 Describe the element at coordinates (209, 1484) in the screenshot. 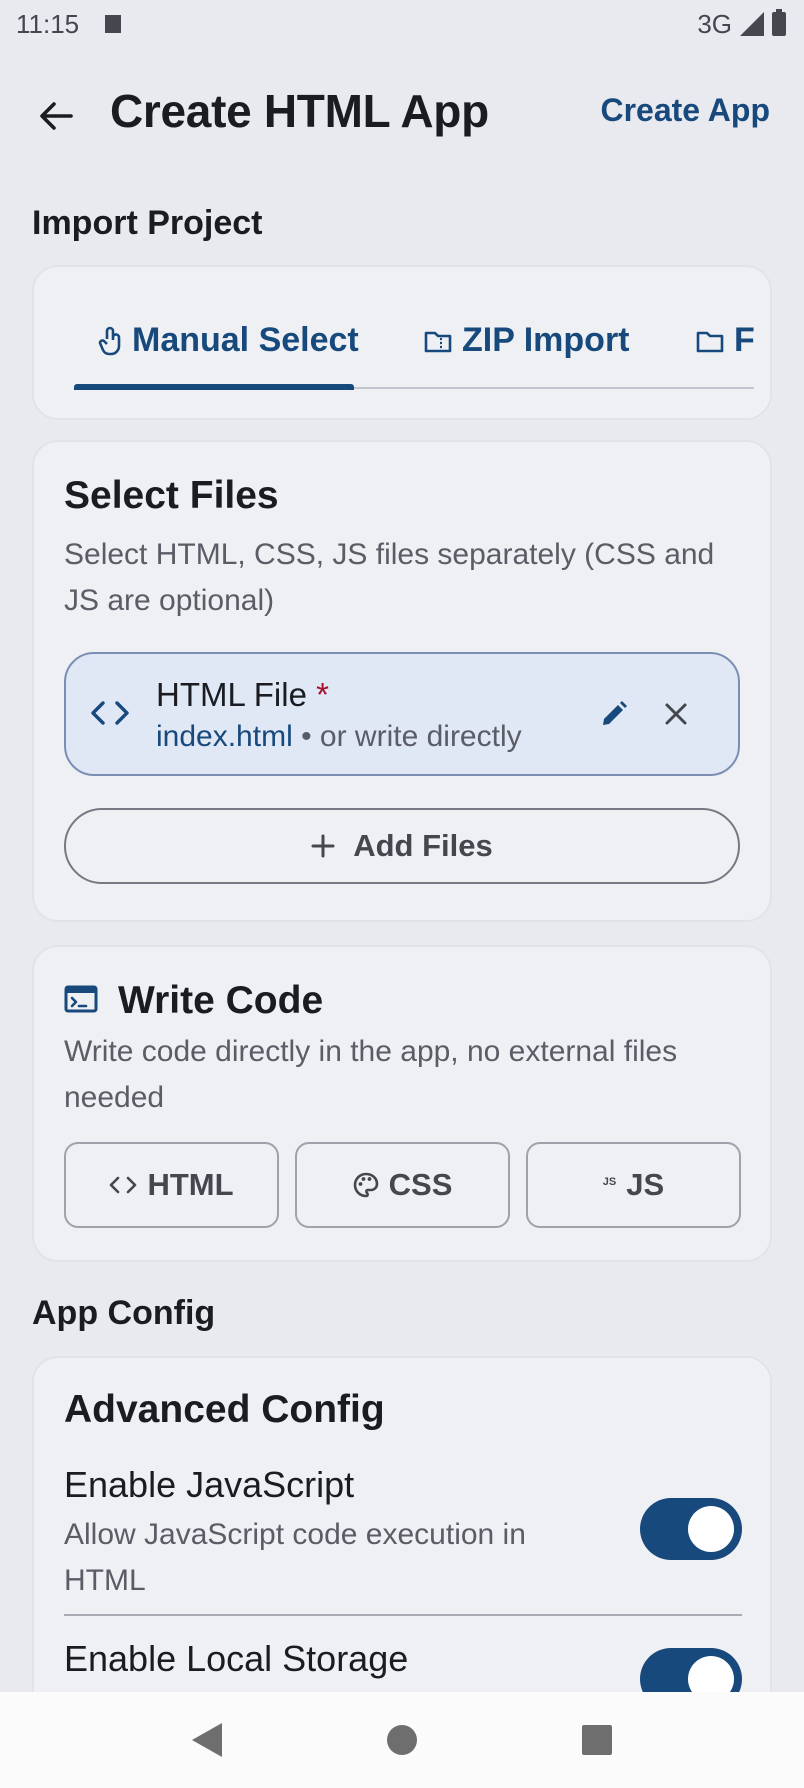

I see `enable-javascript-title: Enable JavaScript` at that location.